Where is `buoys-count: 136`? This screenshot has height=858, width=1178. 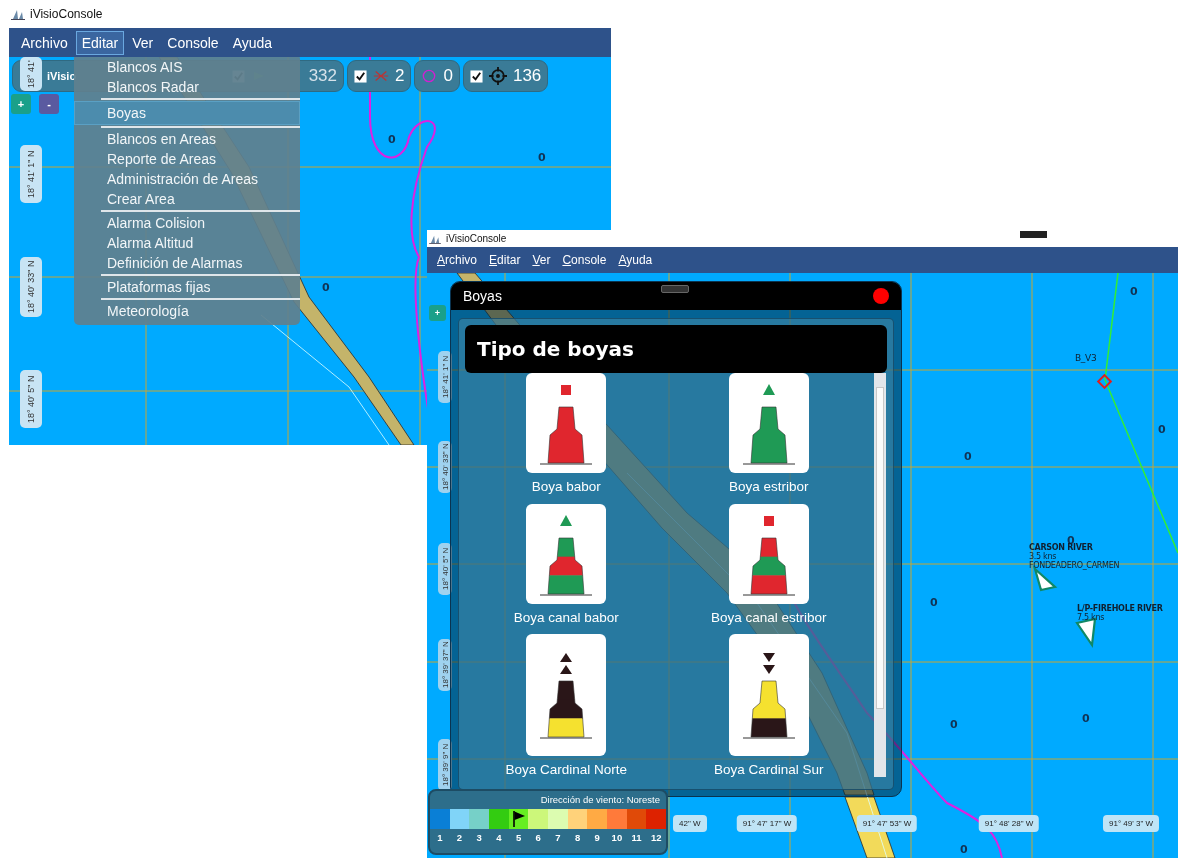 buoys-count: 136 is located at coordinates (527, 76).